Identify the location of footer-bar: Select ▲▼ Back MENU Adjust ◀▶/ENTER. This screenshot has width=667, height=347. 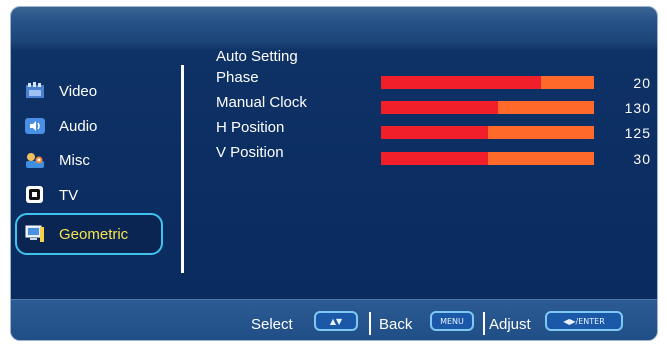
(334, 319).